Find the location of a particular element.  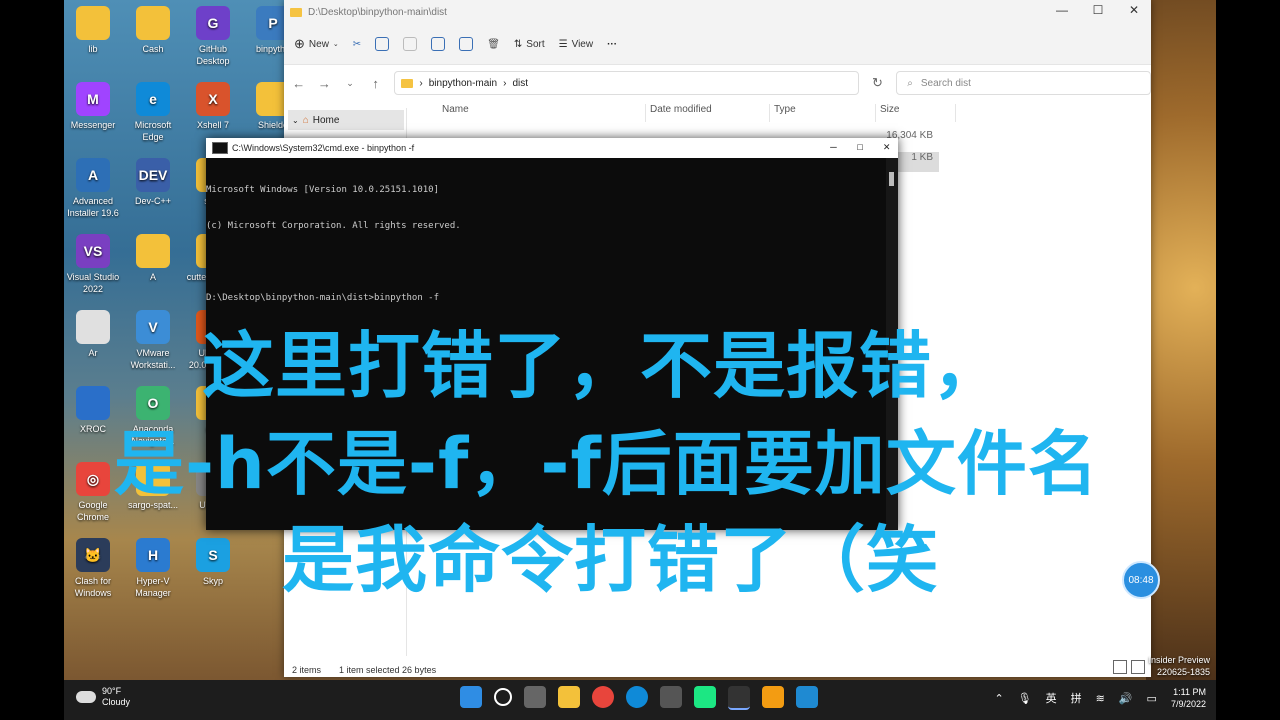

desktop-icon-label: lib is located at coordinates (93, 49).